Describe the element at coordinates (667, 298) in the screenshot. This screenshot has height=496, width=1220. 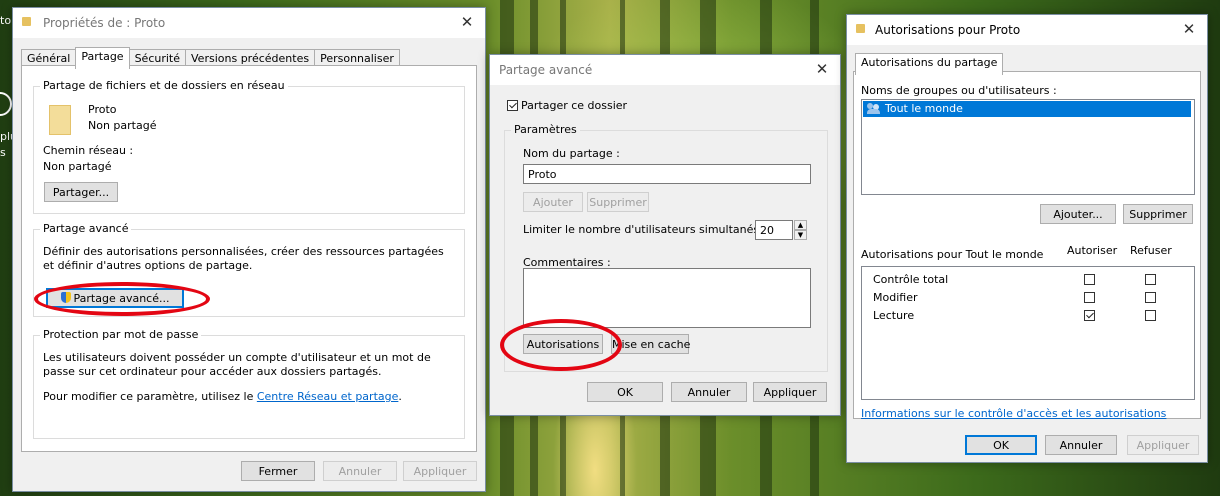
I see `comments-field` at that location.